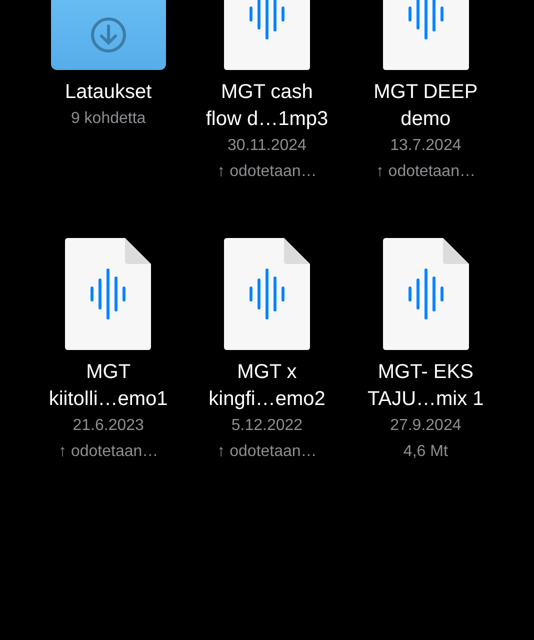 This screenshot has height=640, width=534. What do you see at coordinates (108, 399) in the screenshot?
I see `file-name: kiitolli…emo1` at bounding box center [108, 399].